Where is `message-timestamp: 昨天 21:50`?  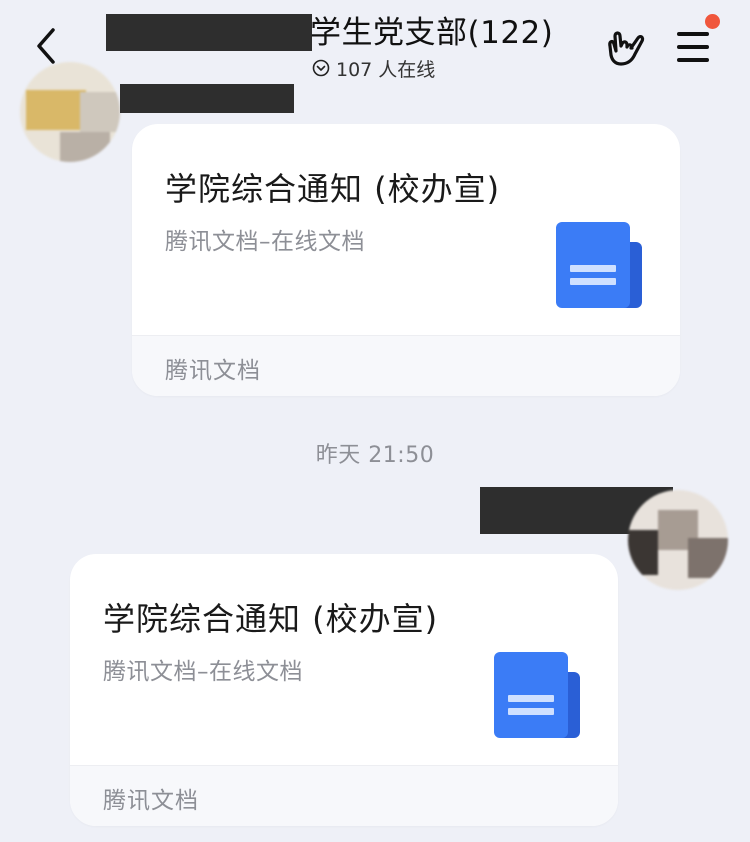
message-timestamp: 昨天 21:50 is located at coordinates (375, 455).